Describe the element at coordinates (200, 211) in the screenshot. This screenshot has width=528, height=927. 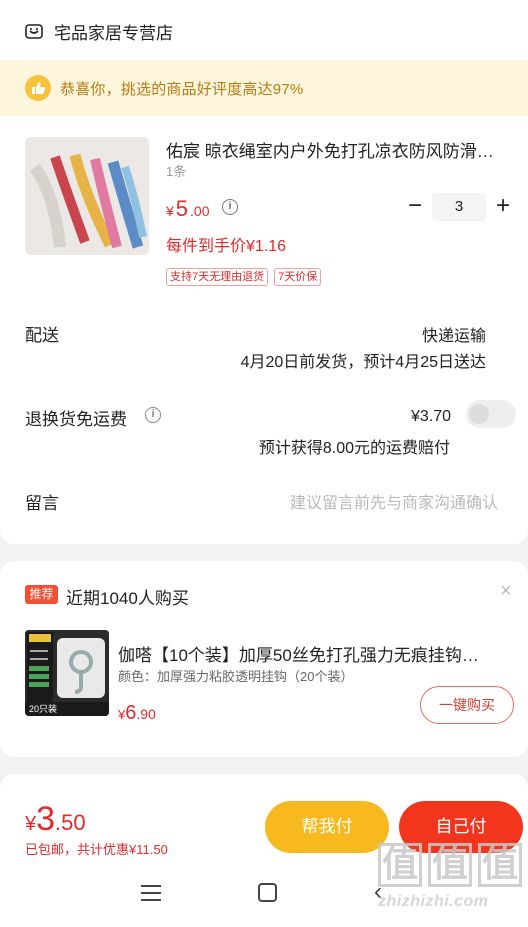
I see `price-decimal: .00` at that location.